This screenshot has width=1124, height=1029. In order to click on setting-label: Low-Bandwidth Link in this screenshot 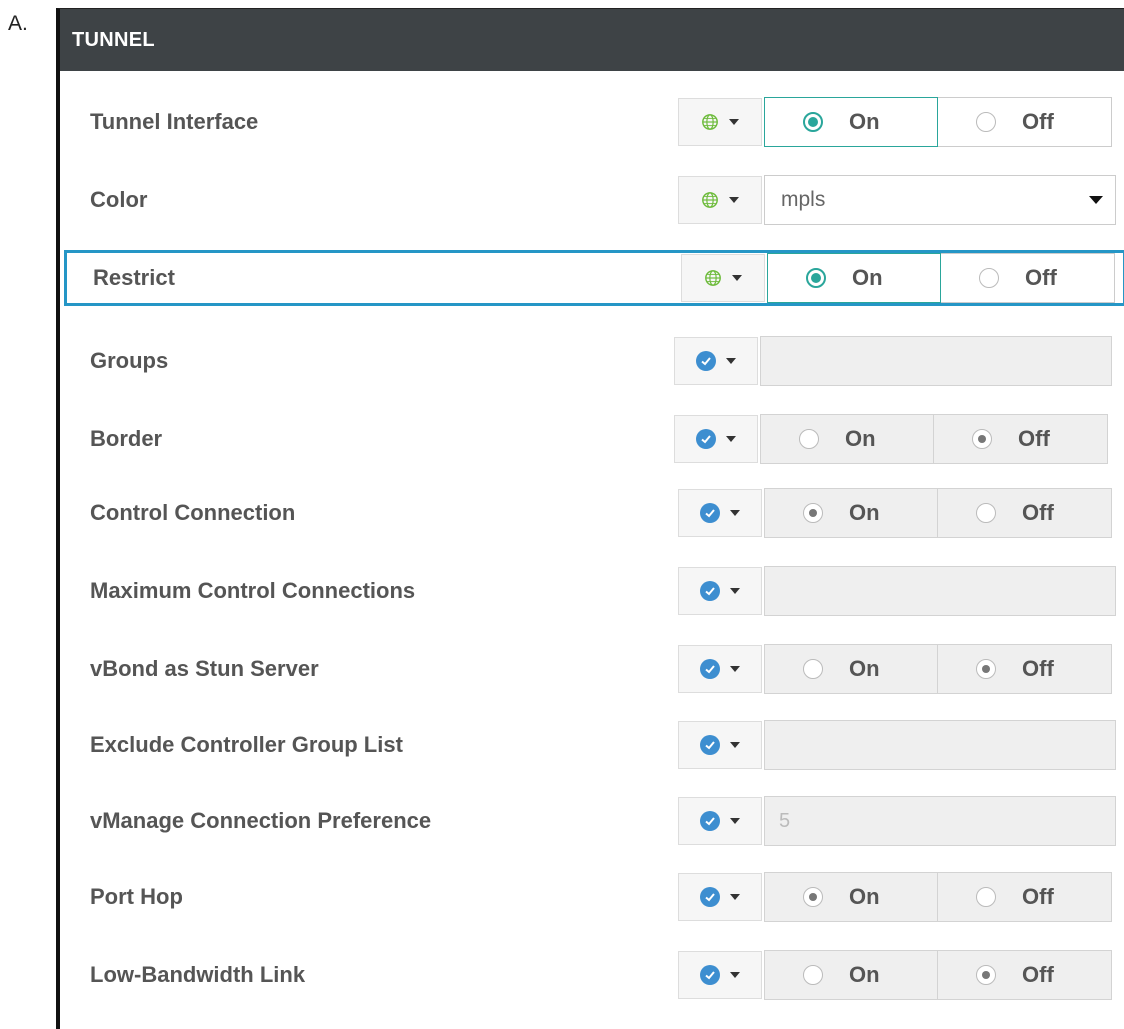, I will do `click(198, 974)`.